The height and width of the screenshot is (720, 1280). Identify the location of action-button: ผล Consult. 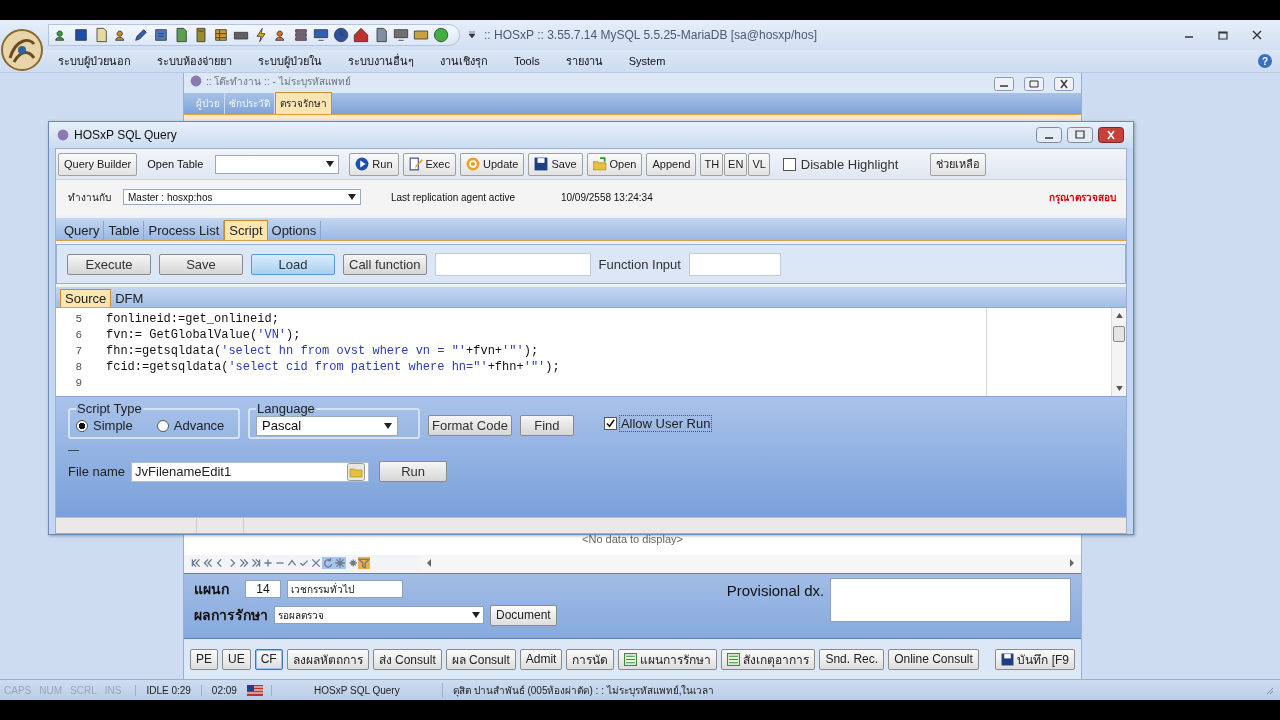
(480, 659).